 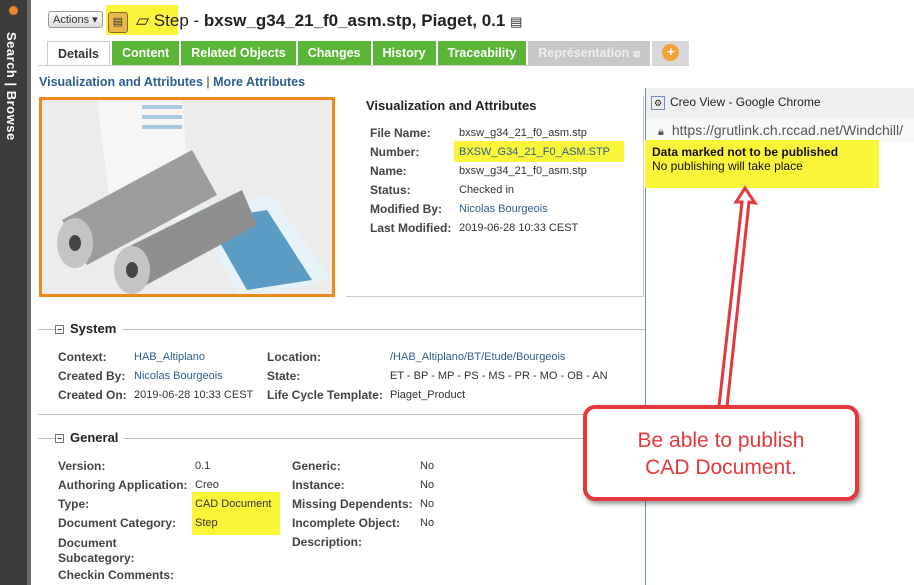 I want to click on value-life-cycle-template: Piaget_Product, so click(x=428, y=395).